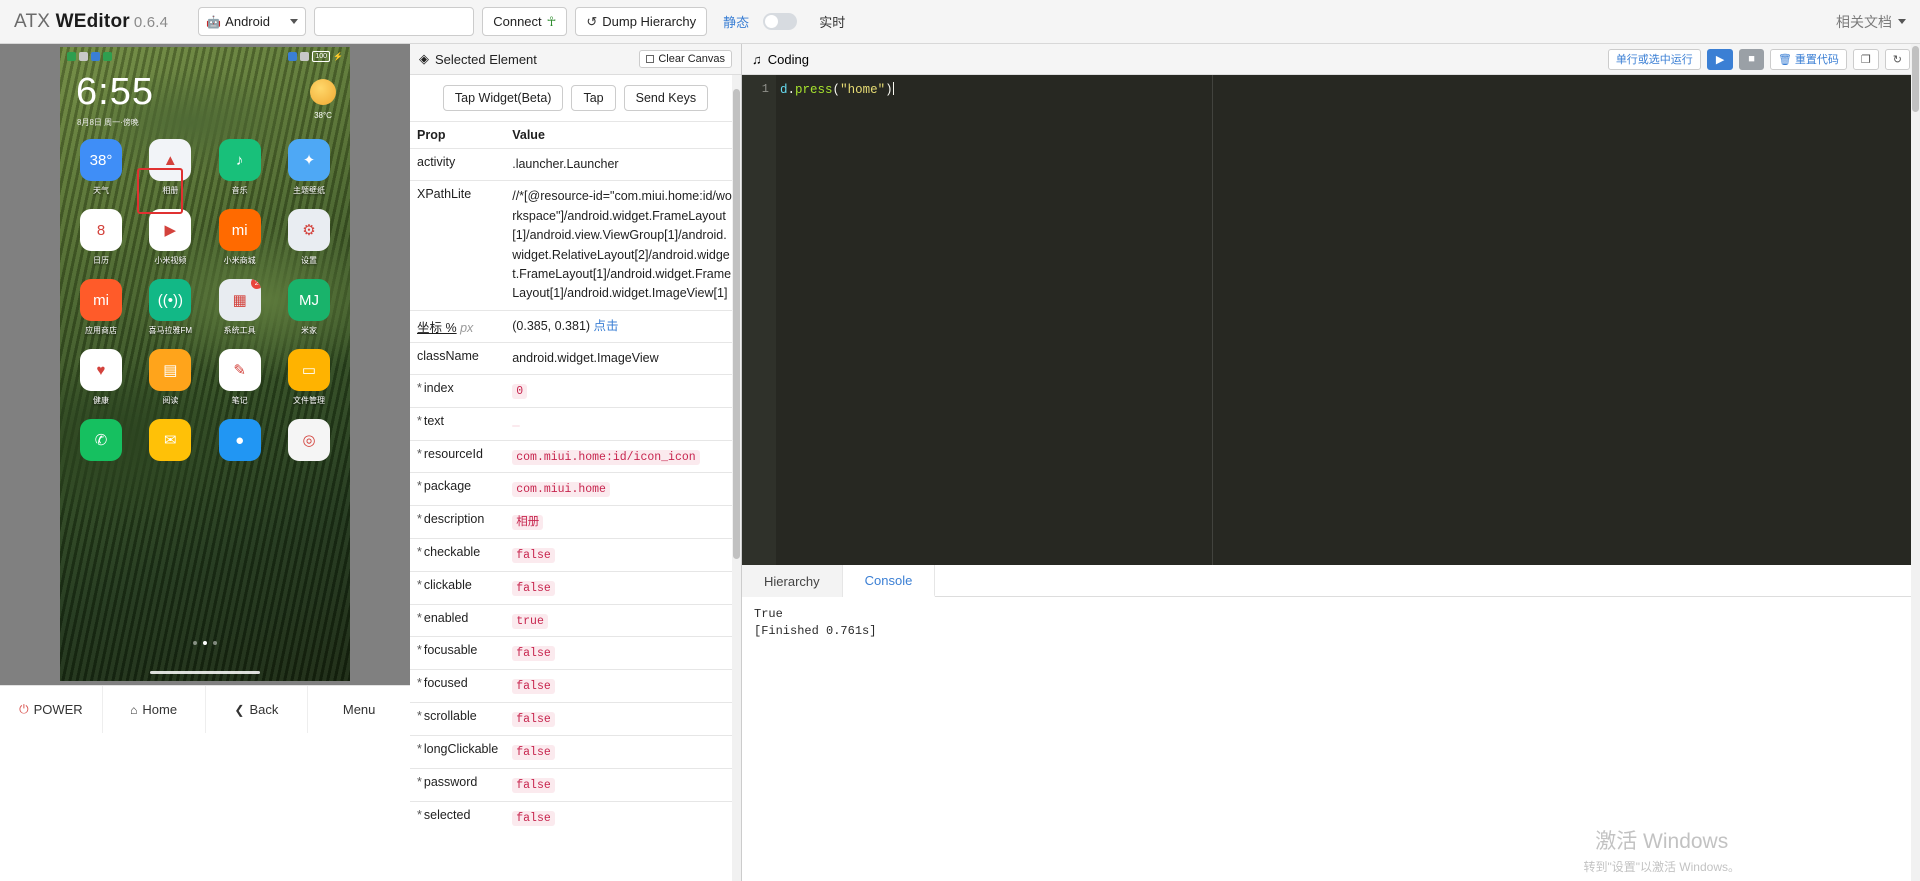  I want to click on mode-static-label: 静态, so click(736, 21).